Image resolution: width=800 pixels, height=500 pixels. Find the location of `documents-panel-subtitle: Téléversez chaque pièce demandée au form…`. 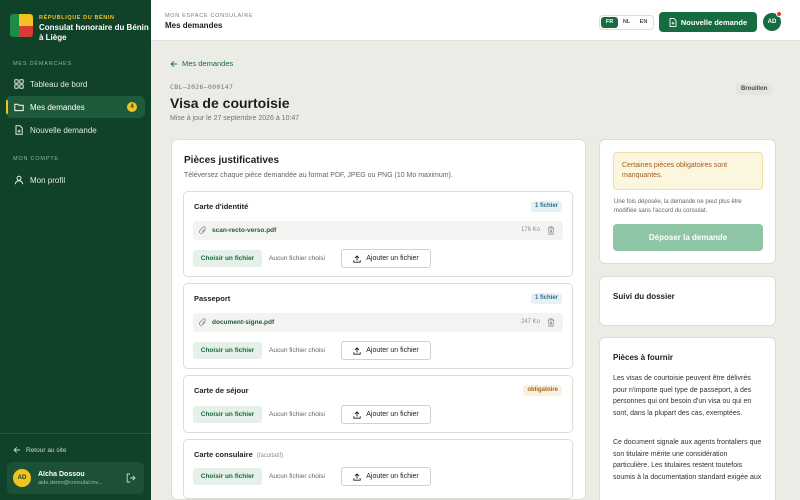

documents-panel-subtitle: Téléversez chaque pièce demandée au form… is located at coordinates (318, 175).